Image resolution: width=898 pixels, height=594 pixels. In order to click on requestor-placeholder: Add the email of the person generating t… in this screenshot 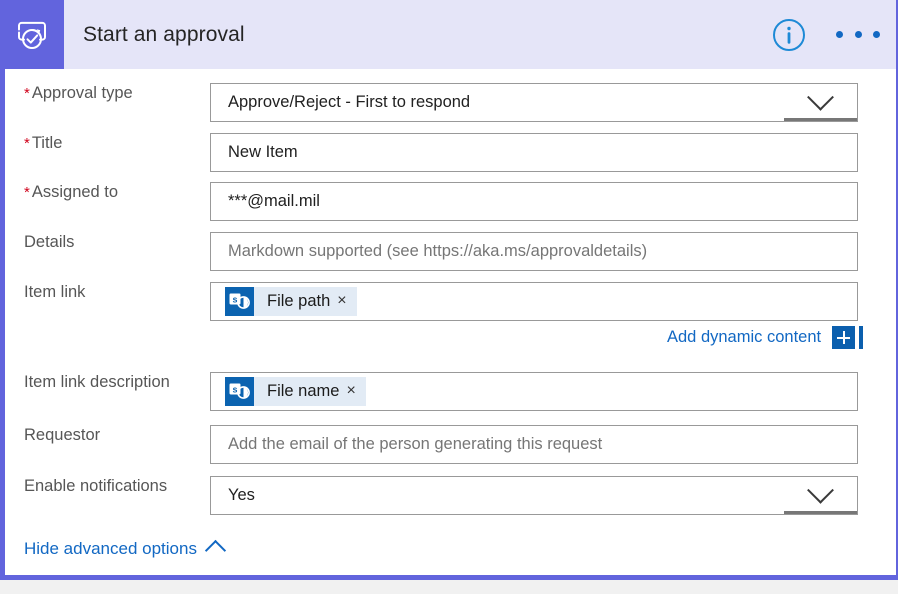, I will do `click(415, 444)`.